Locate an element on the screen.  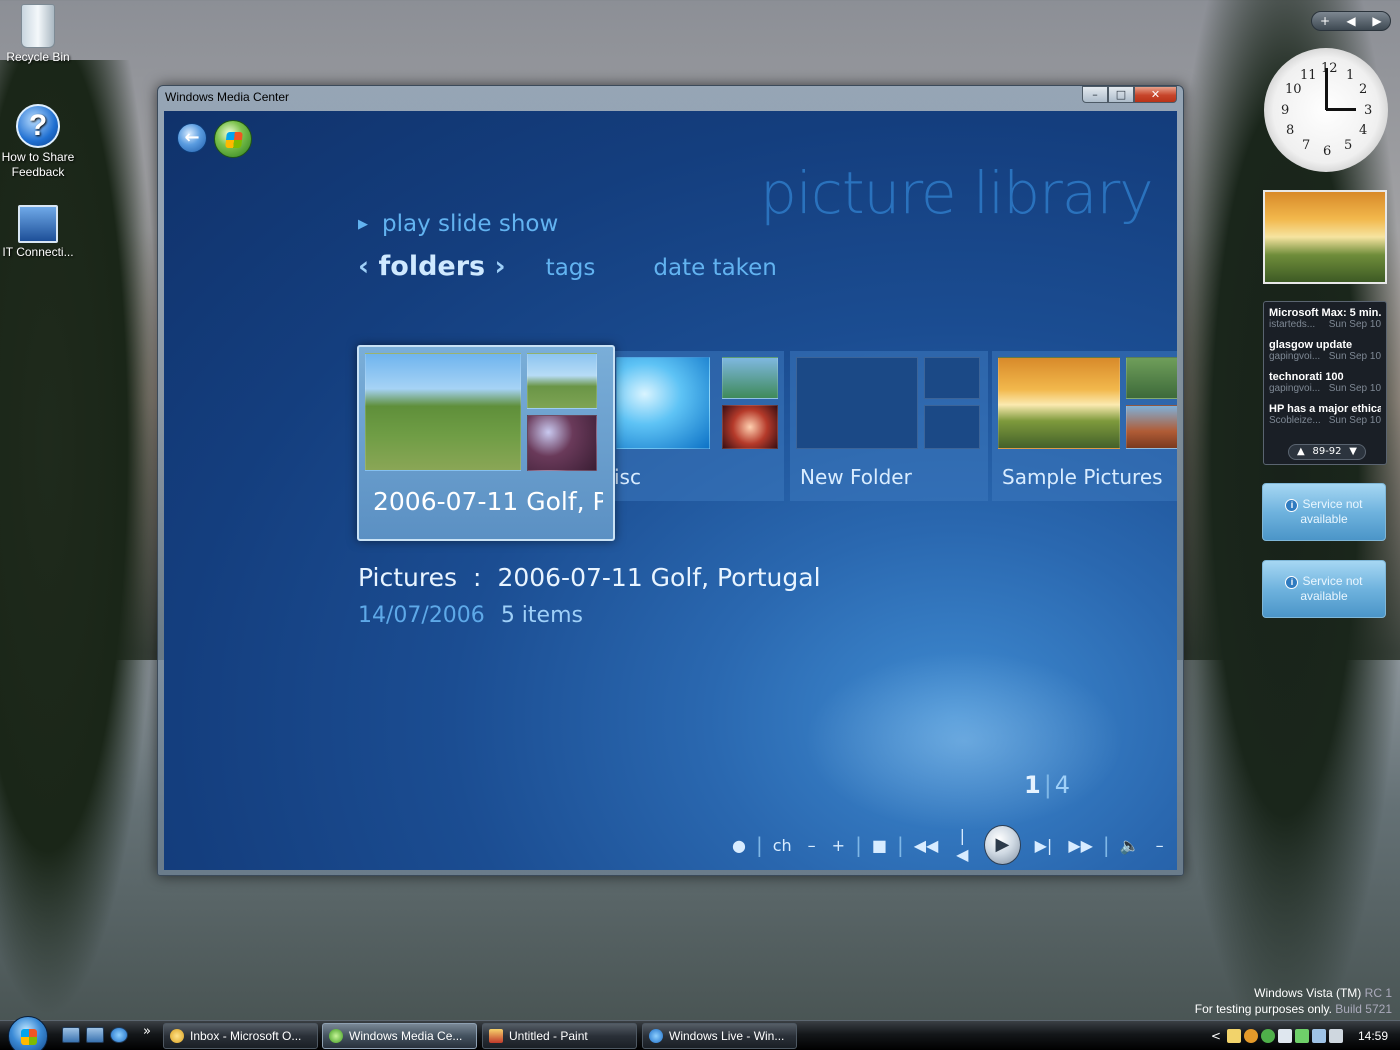
desktop-icon-share-feedback: ? How to Share Feedback is located at coordinates (38, 142).